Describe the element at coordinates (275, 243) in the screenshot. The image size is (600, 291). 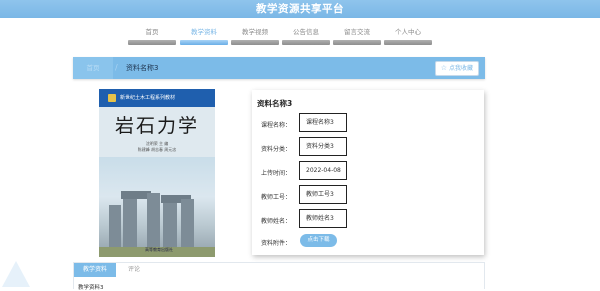
I see `attachment-label: 资料附件：` at that location.